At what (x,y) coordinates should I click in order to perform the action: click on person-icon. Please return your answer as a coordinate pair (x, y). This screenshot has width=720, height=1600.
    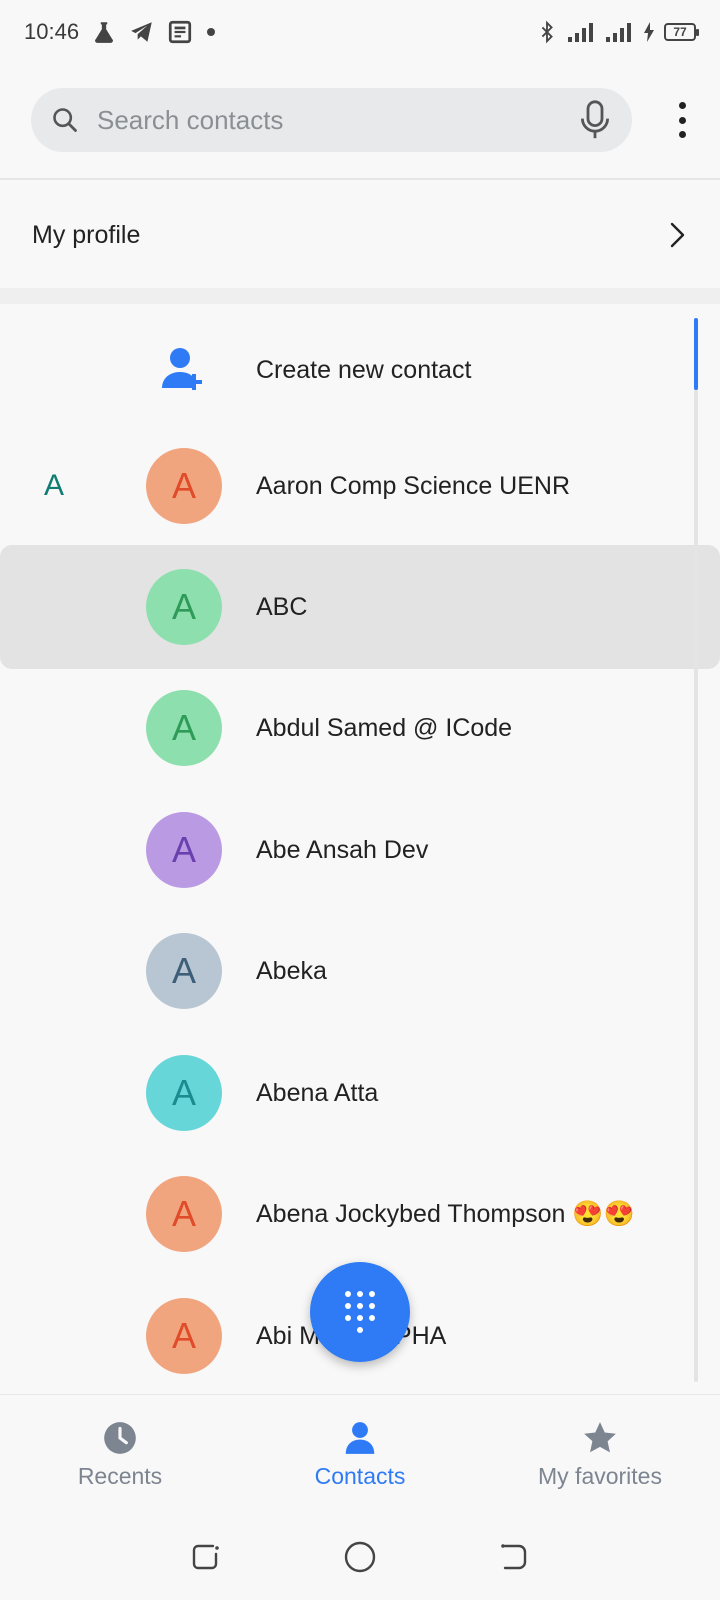
    Looking at the image, I should click on (360, 1438).